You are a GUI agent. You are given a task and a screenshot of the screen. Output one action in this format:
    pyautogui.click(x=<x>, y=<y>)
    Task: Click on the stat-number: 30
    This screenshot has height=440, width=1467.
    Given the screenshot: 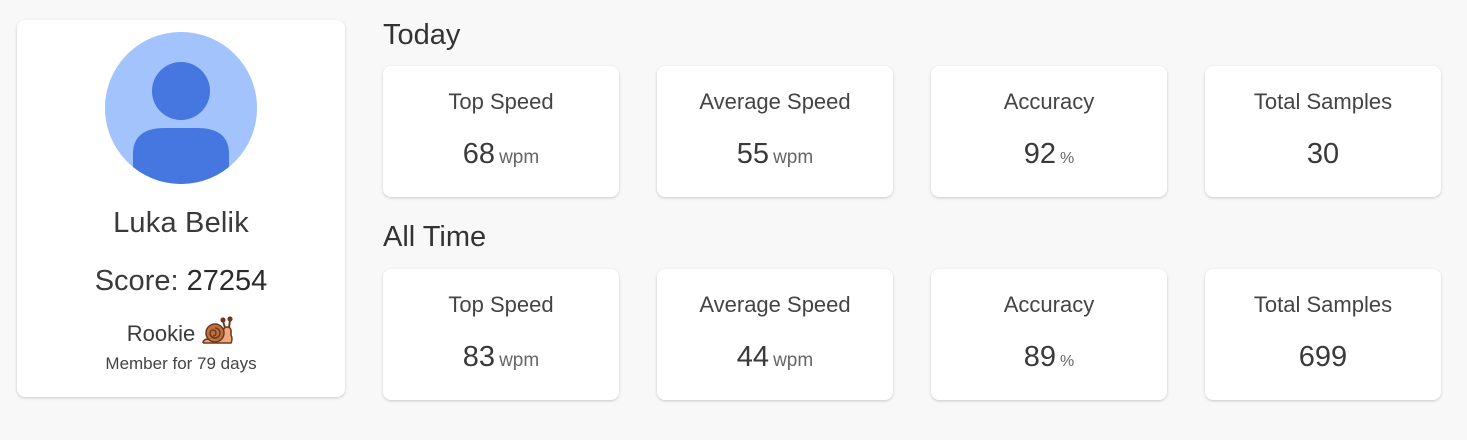 What is the action you would take?
    pyautogui.click(x=1323, y=154)
    